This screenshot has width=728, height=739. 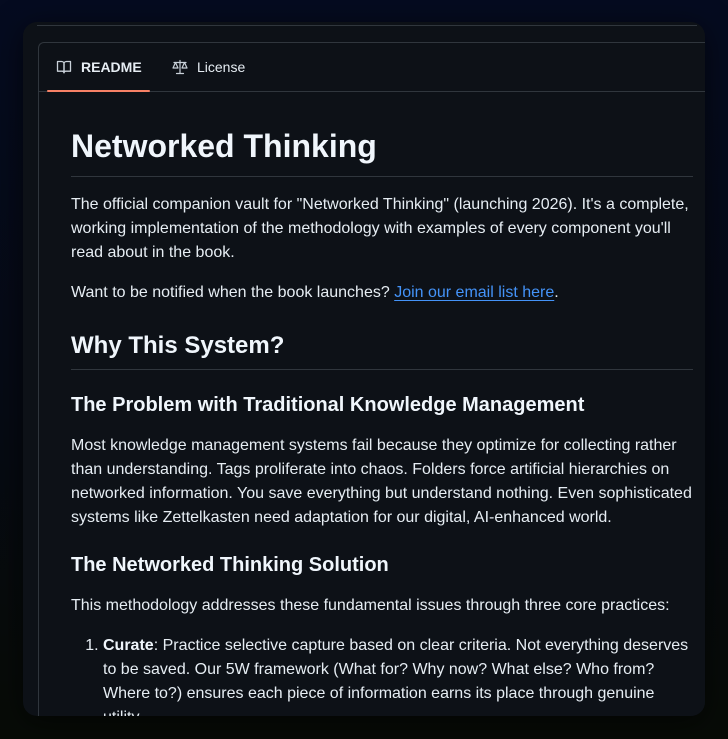 I want to click on tab-license: License, so click(x=208, y=67).